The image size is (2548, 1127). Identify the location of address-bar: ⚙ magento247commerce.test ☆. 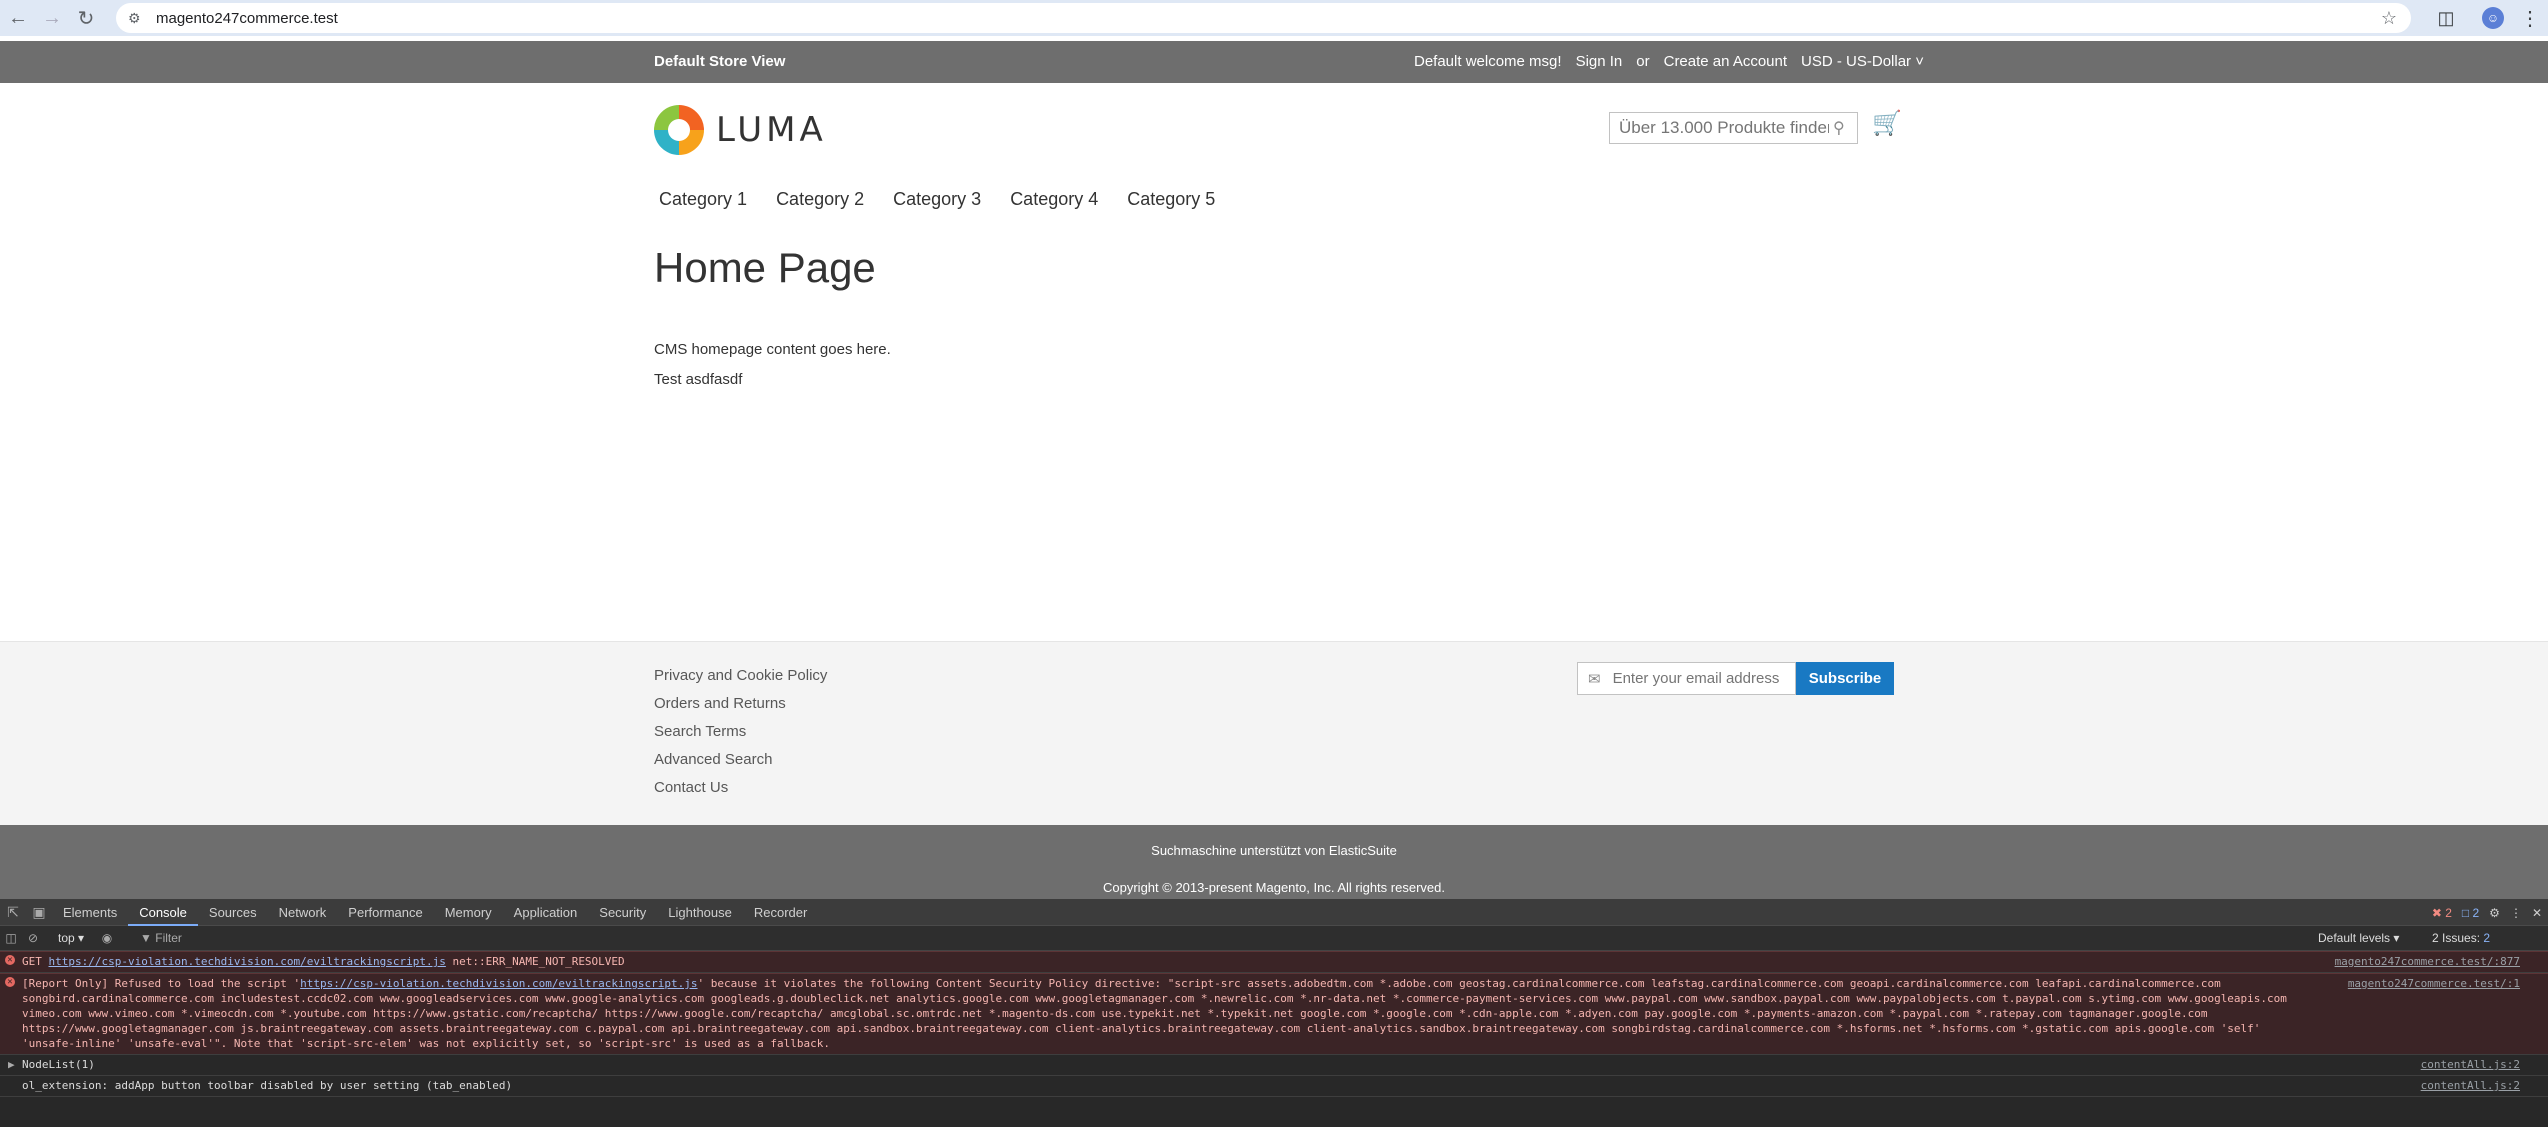
(1263, 18).